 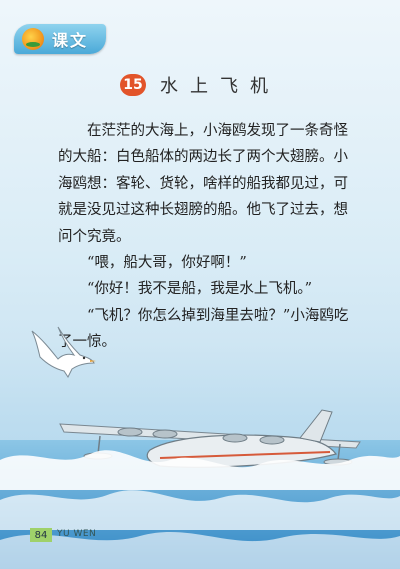 I want to click on section-label: 课文, so click(x=70, y=40).